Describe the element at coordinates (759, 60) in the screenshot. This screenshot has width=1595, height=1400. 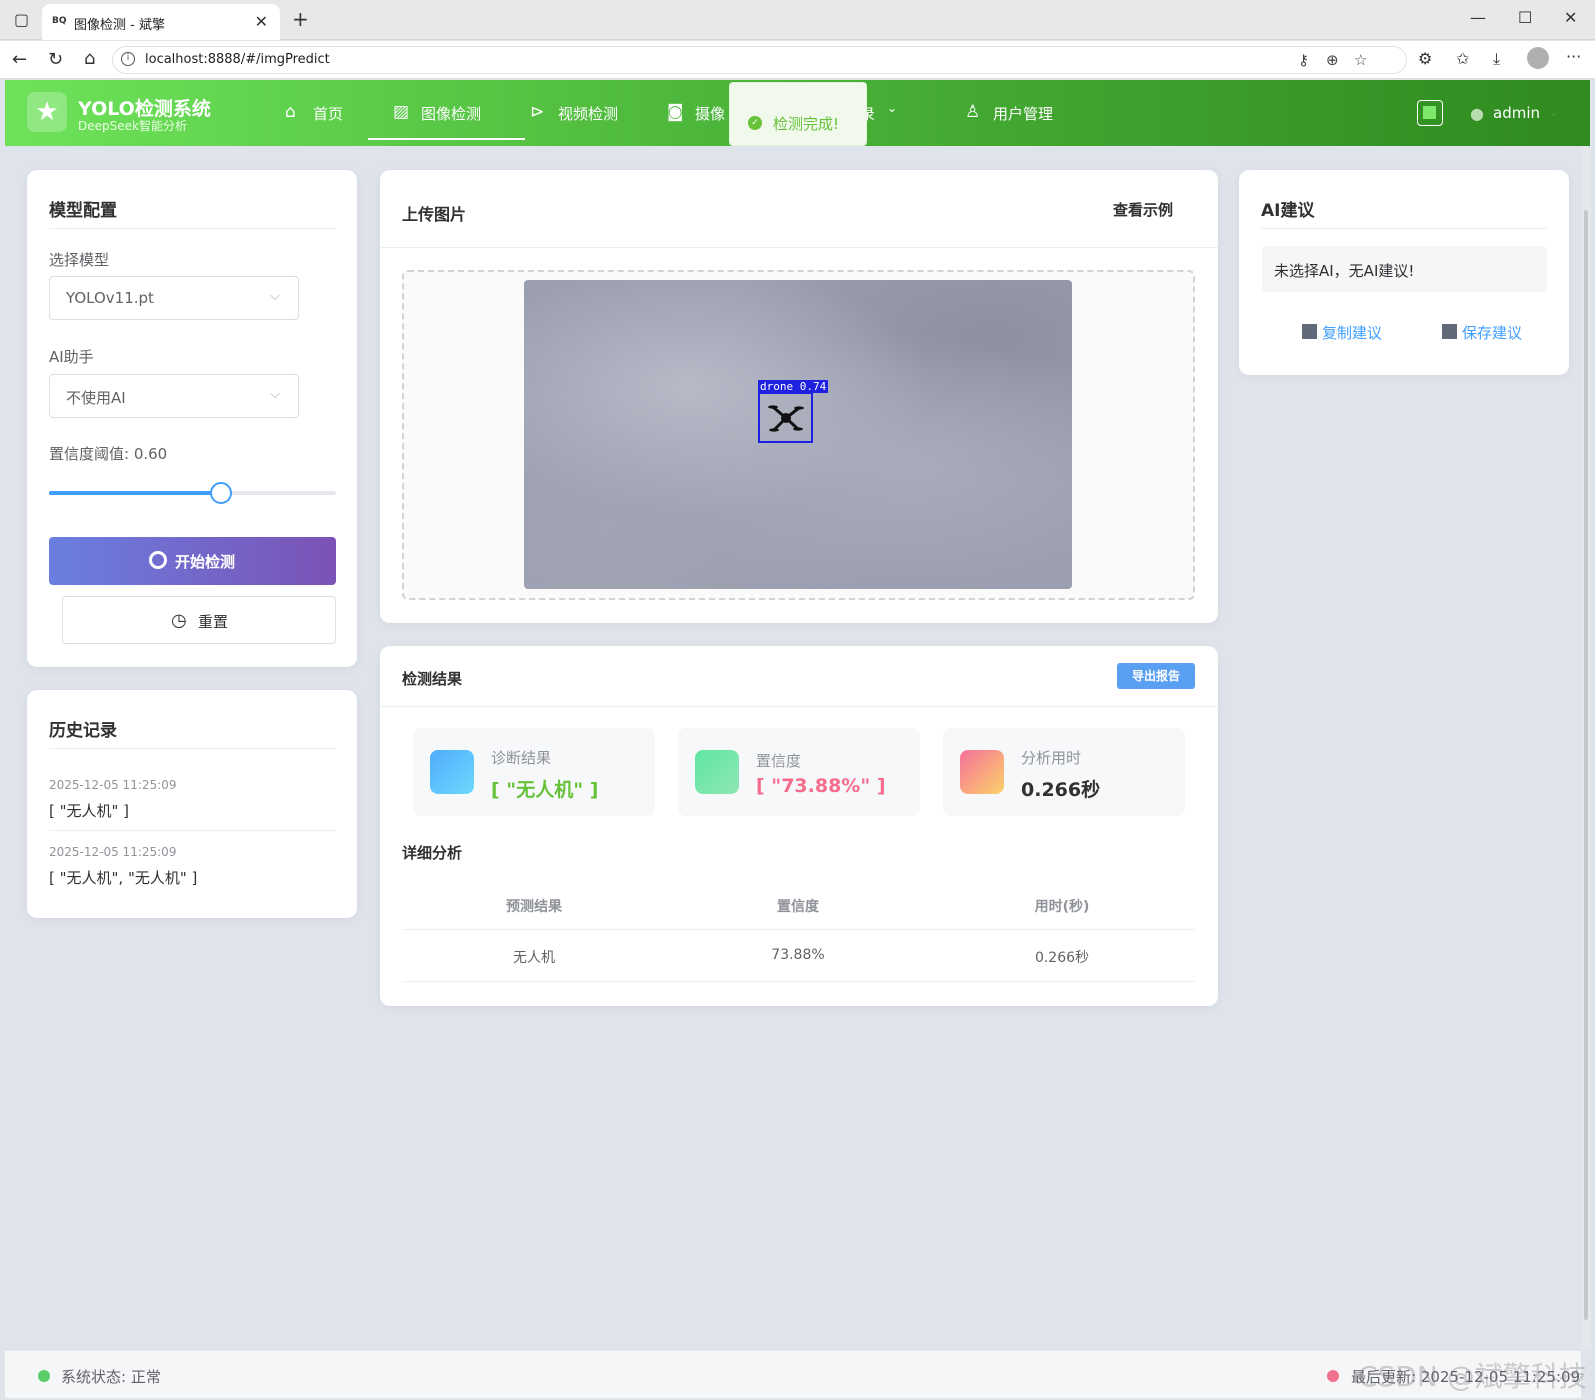
I see `url-field: i localhost:8888/#/imgPredict ⚷ ⊕ ☆` at that location.